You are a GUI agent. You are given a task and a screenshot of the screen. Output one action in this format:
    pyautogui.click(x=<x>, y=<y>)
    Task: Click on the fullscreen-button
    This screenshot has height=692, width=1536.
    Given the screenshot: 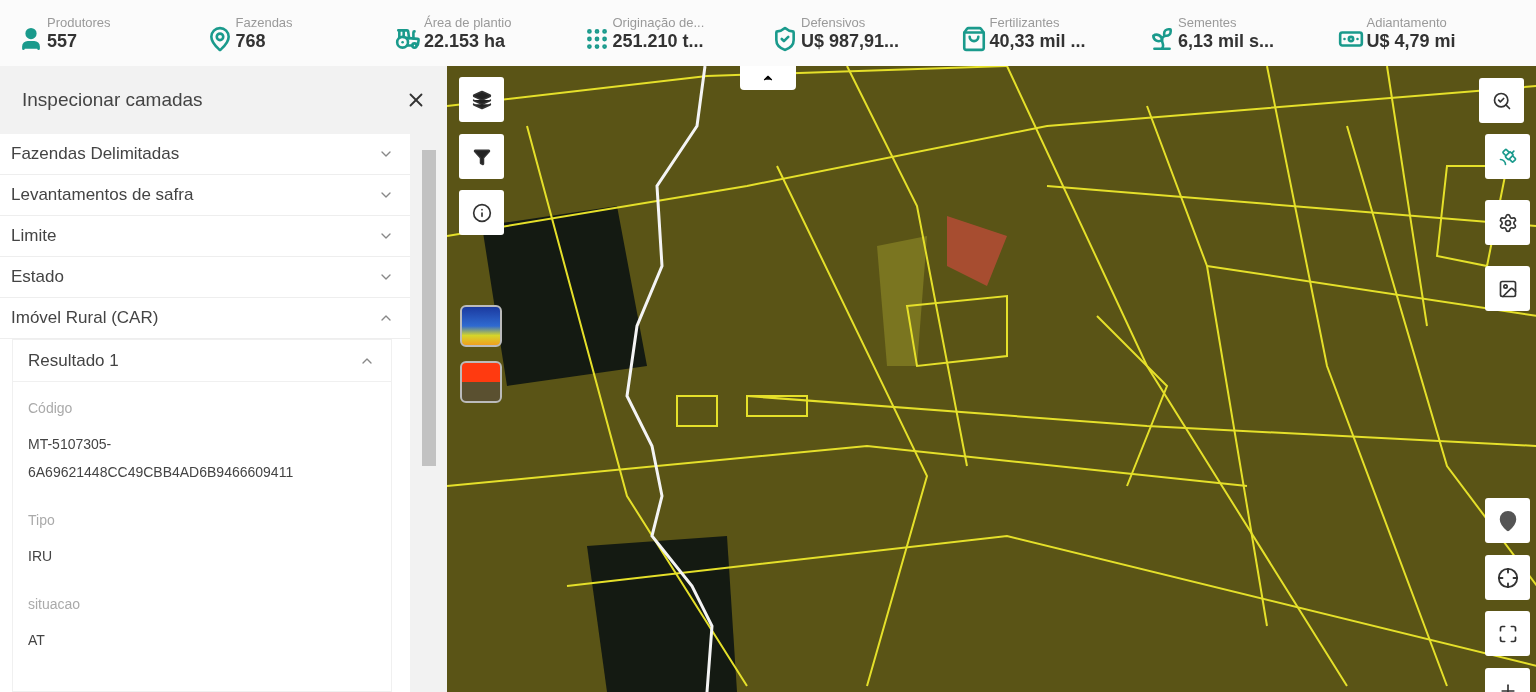 What is the action you would take?
    pyautogui.click(x=1507, y=633)
    